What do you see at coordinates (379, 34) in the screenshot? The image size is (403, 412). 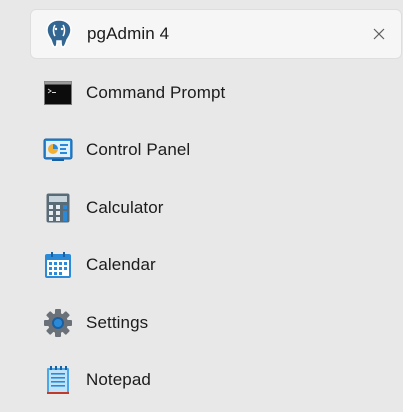 I see `close-icon` at bounding box center [379, 34].